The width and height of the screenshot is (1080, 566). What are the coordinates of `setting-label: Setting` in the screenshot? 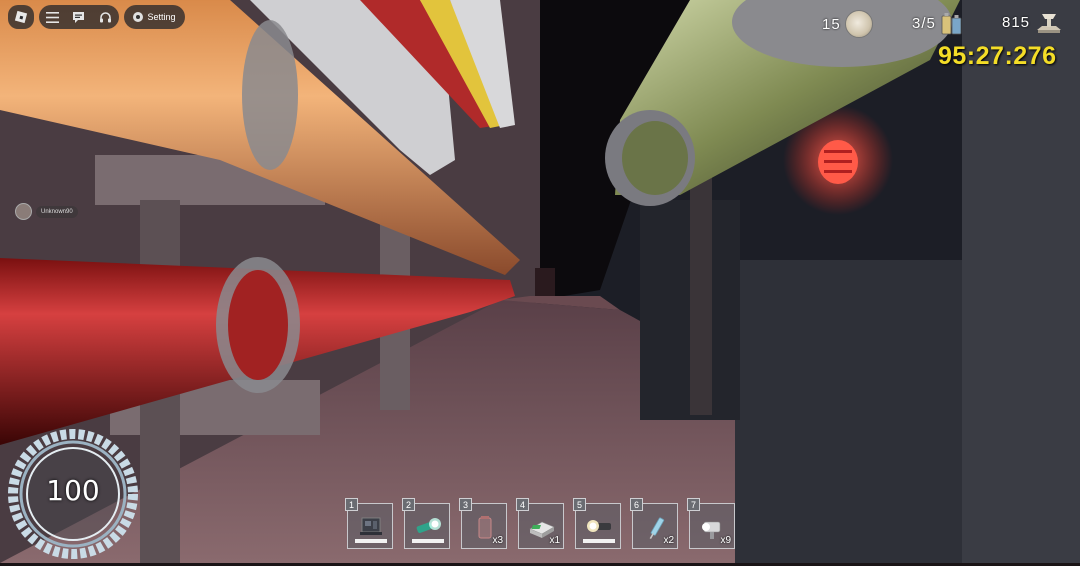 It's located at (161, 17).